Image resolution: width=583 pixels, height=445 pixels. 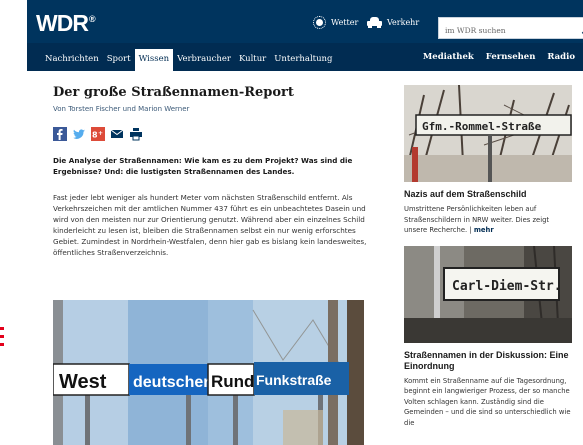 What do you see at coordinates (345, 22) in the screenshot?
I see `weather-label: Wetter` at bounding box center [345, 22].